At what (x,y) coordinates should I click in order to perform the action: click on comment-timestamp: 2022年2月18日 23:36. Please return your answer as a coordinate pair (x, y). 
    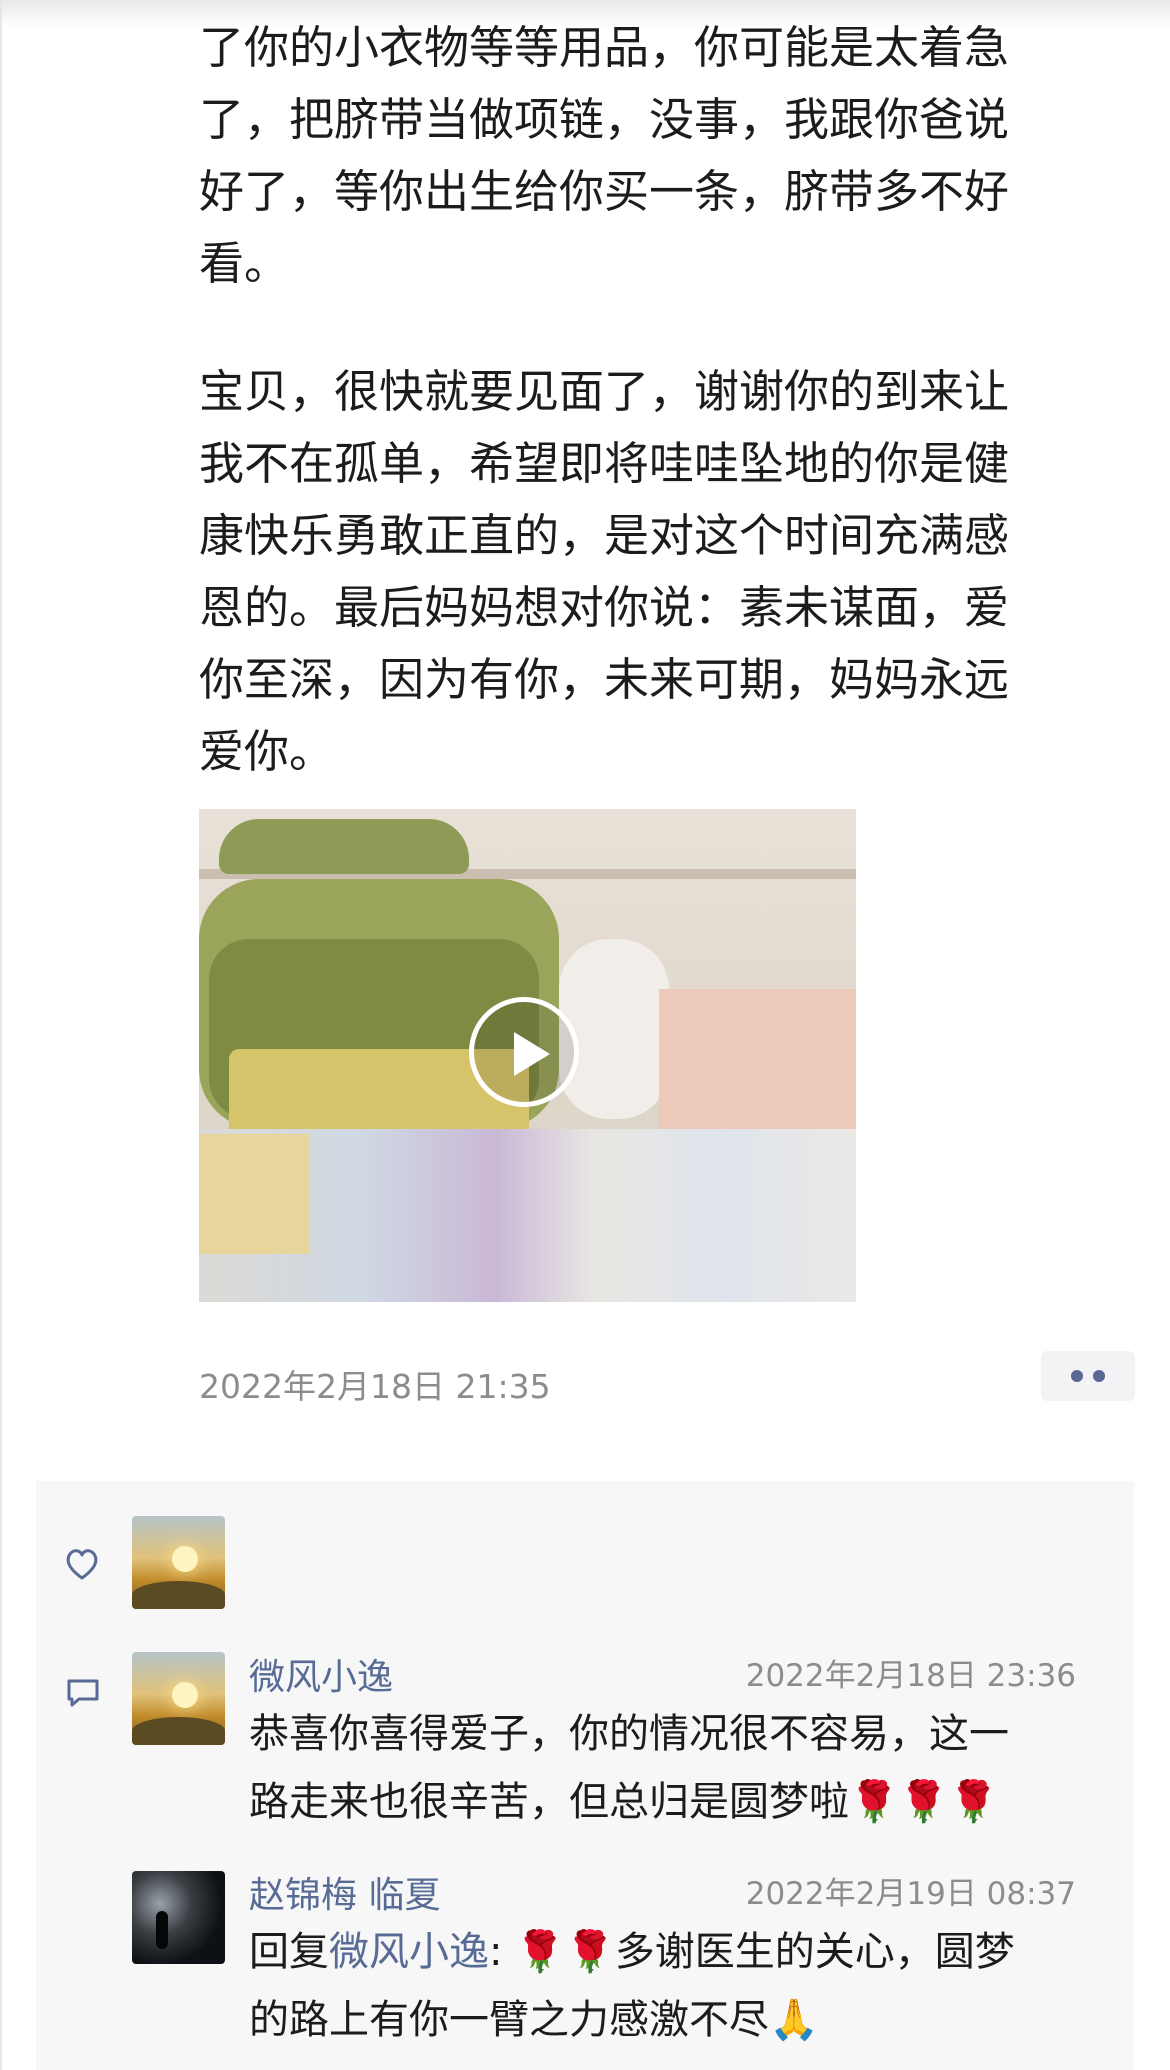
    Looking at the image, I should click on (910, 1676).